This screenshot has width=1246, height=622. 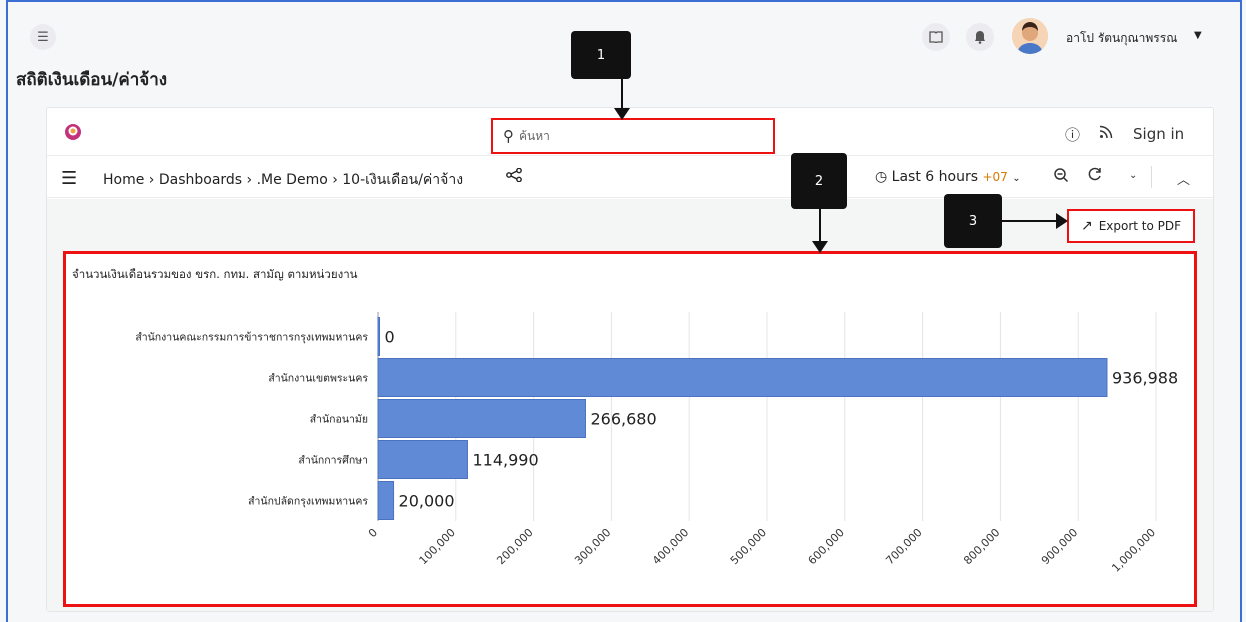 I want to click on search-icon: ⚲, so click(x=508, y=136).